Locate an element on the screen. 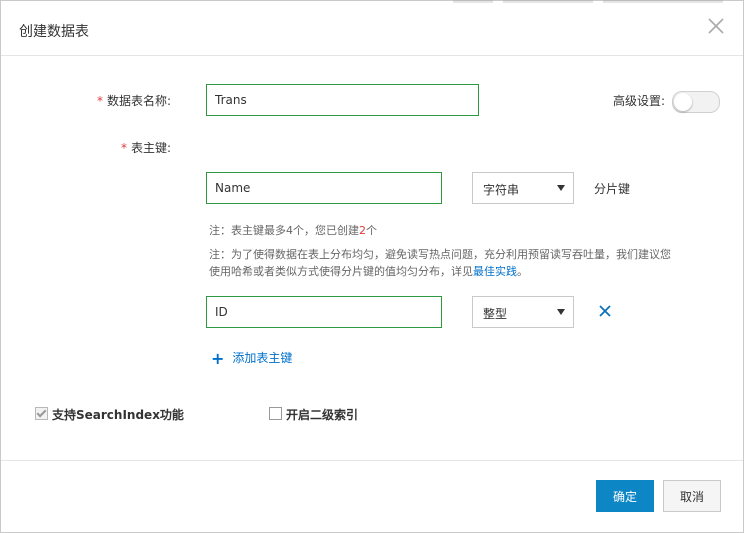  table-name-input is located at coordinates (342, 100).